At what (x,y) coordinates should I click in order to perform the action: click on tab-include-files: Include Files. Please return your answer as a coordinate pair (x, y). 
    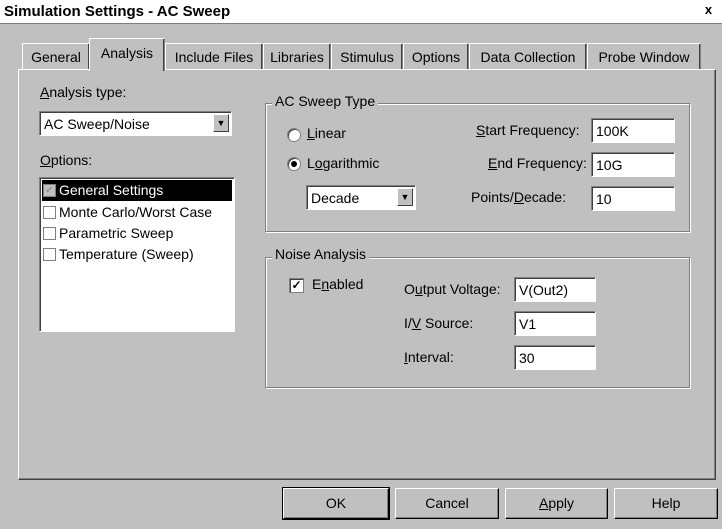
    Looking at the image, I should click on (214, 56).